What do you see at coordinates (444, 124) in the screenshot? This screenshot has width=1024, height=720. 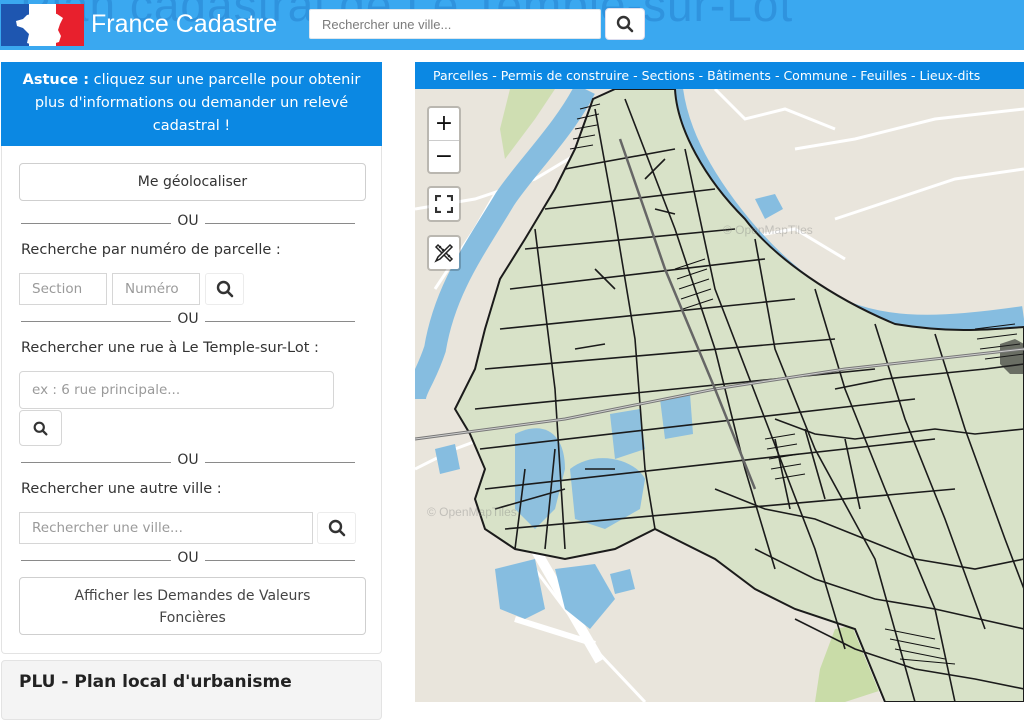 I see `zoom-in-button: +` at bounding box center [444, 124].